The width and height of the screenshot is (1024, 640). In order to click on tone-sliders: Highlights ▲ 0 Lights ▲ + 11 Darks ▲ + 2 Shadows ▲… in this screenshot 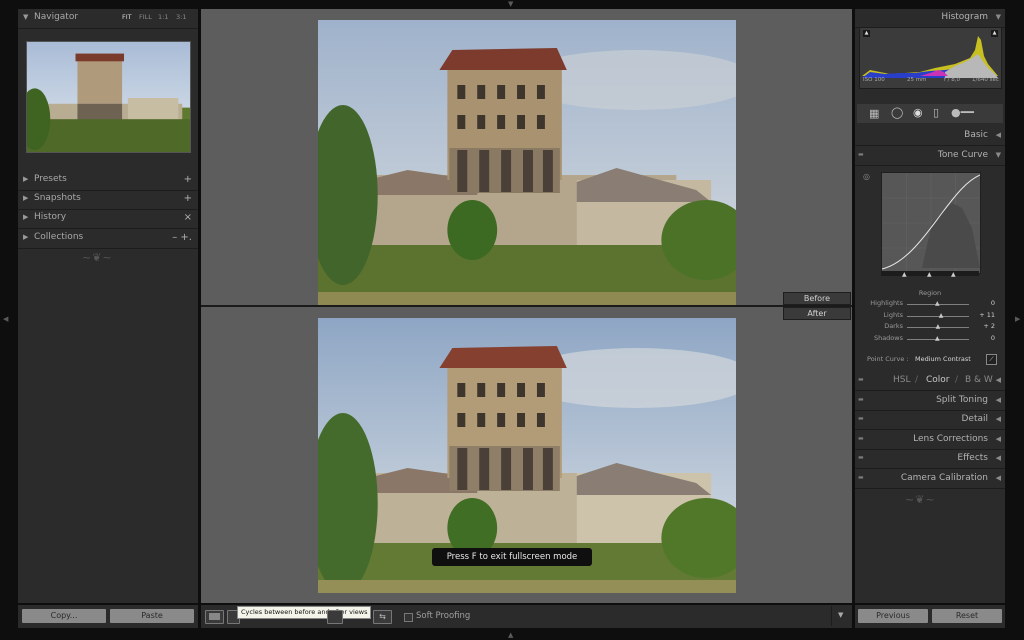, I will do `click(930, 322)`.